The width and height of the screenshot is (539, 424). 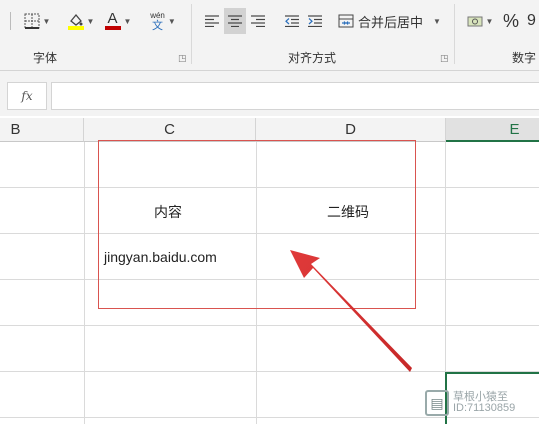 What do you see at coordinates (437, 403) in the screenshot?
I see `watermark-logo-icon: ▤` at bounding box center [437, 403].